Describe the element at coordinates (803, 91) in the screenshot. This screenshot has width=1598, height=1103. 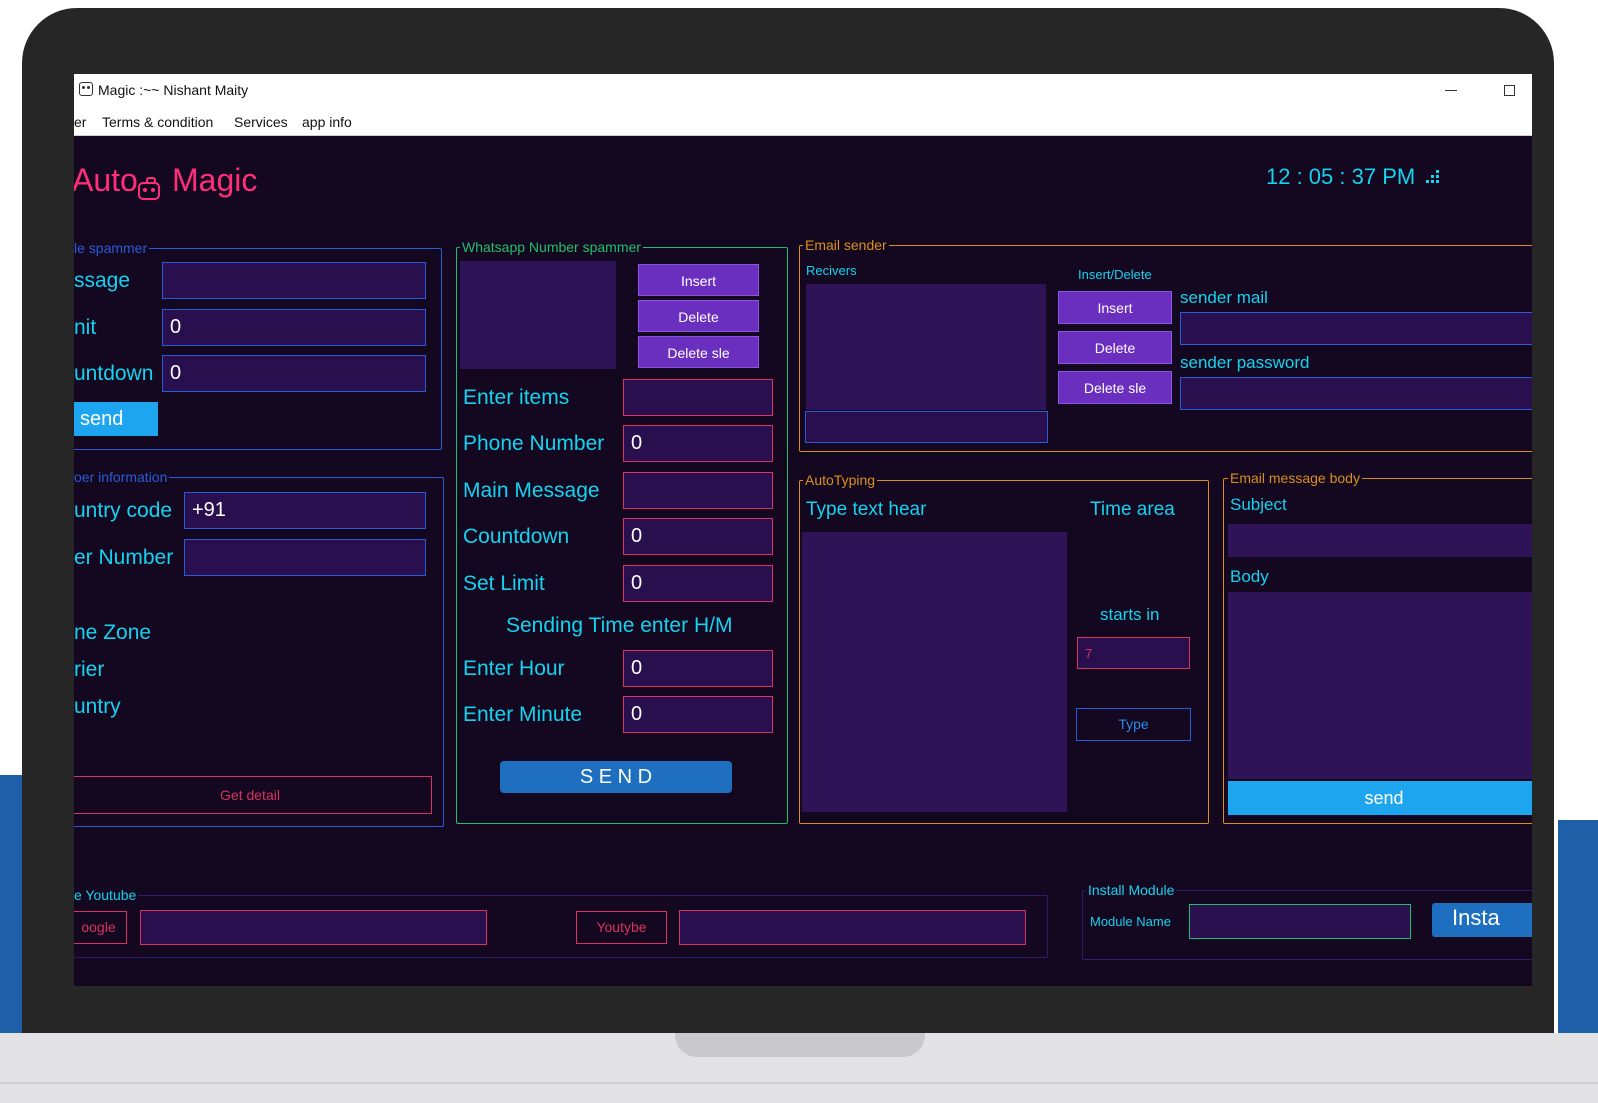
I see `window-titlebar: Magic :~~ Nishant Maity` at that location.